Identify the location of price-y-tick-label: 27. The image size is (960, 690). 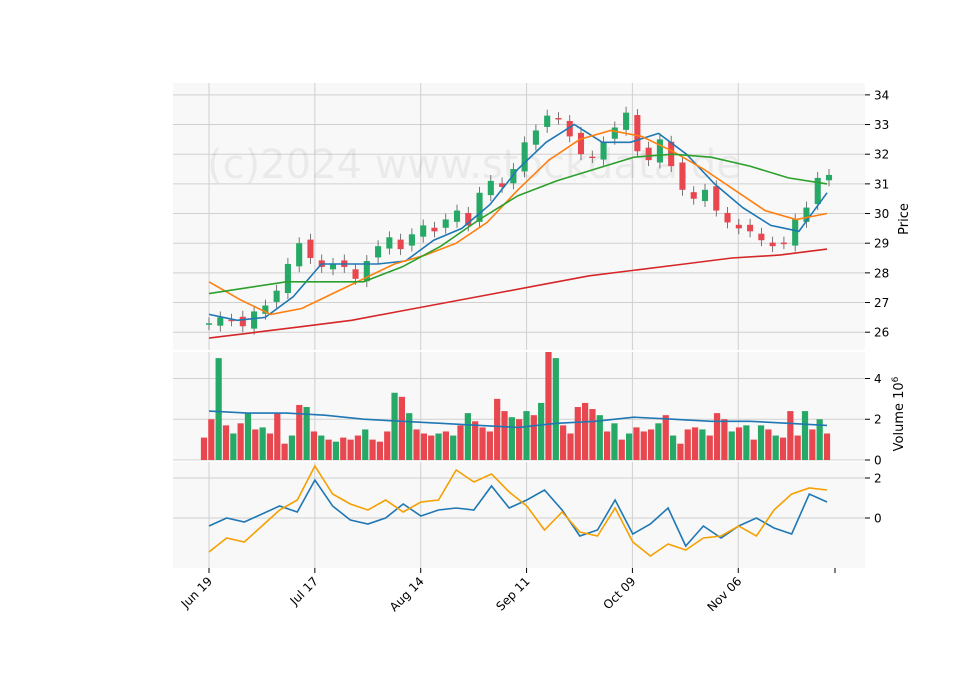
(881, 303).